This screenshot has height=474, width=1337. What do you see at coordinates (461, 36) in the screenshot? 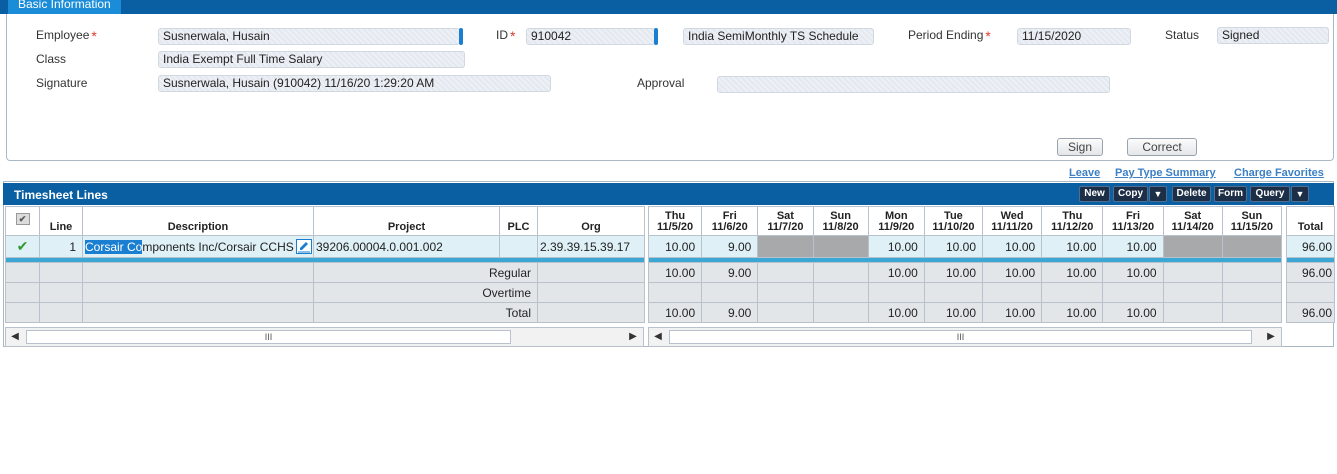
I see `employee-lookup-marker` at bounding box center [461, 36].